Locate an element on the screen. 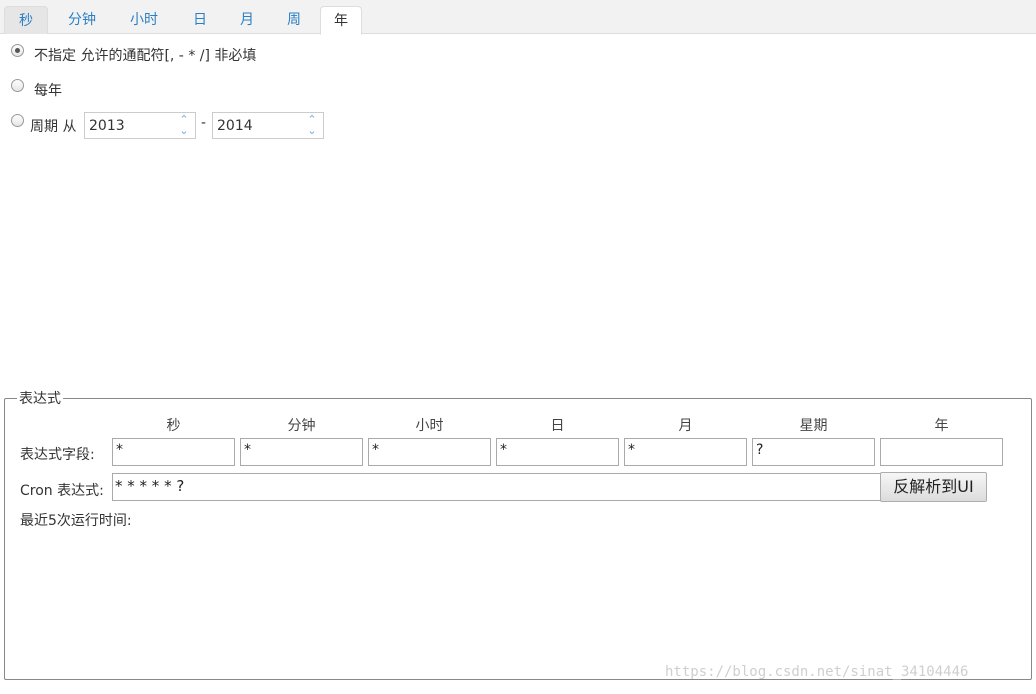 This screenshot has height=694, width=1036. field-second-input: * is located at coordinates (173, 452).